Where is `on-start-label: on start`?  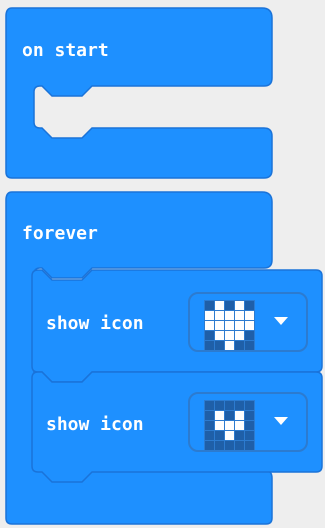 on-start-label: on start is located at coordinates (65, 50).